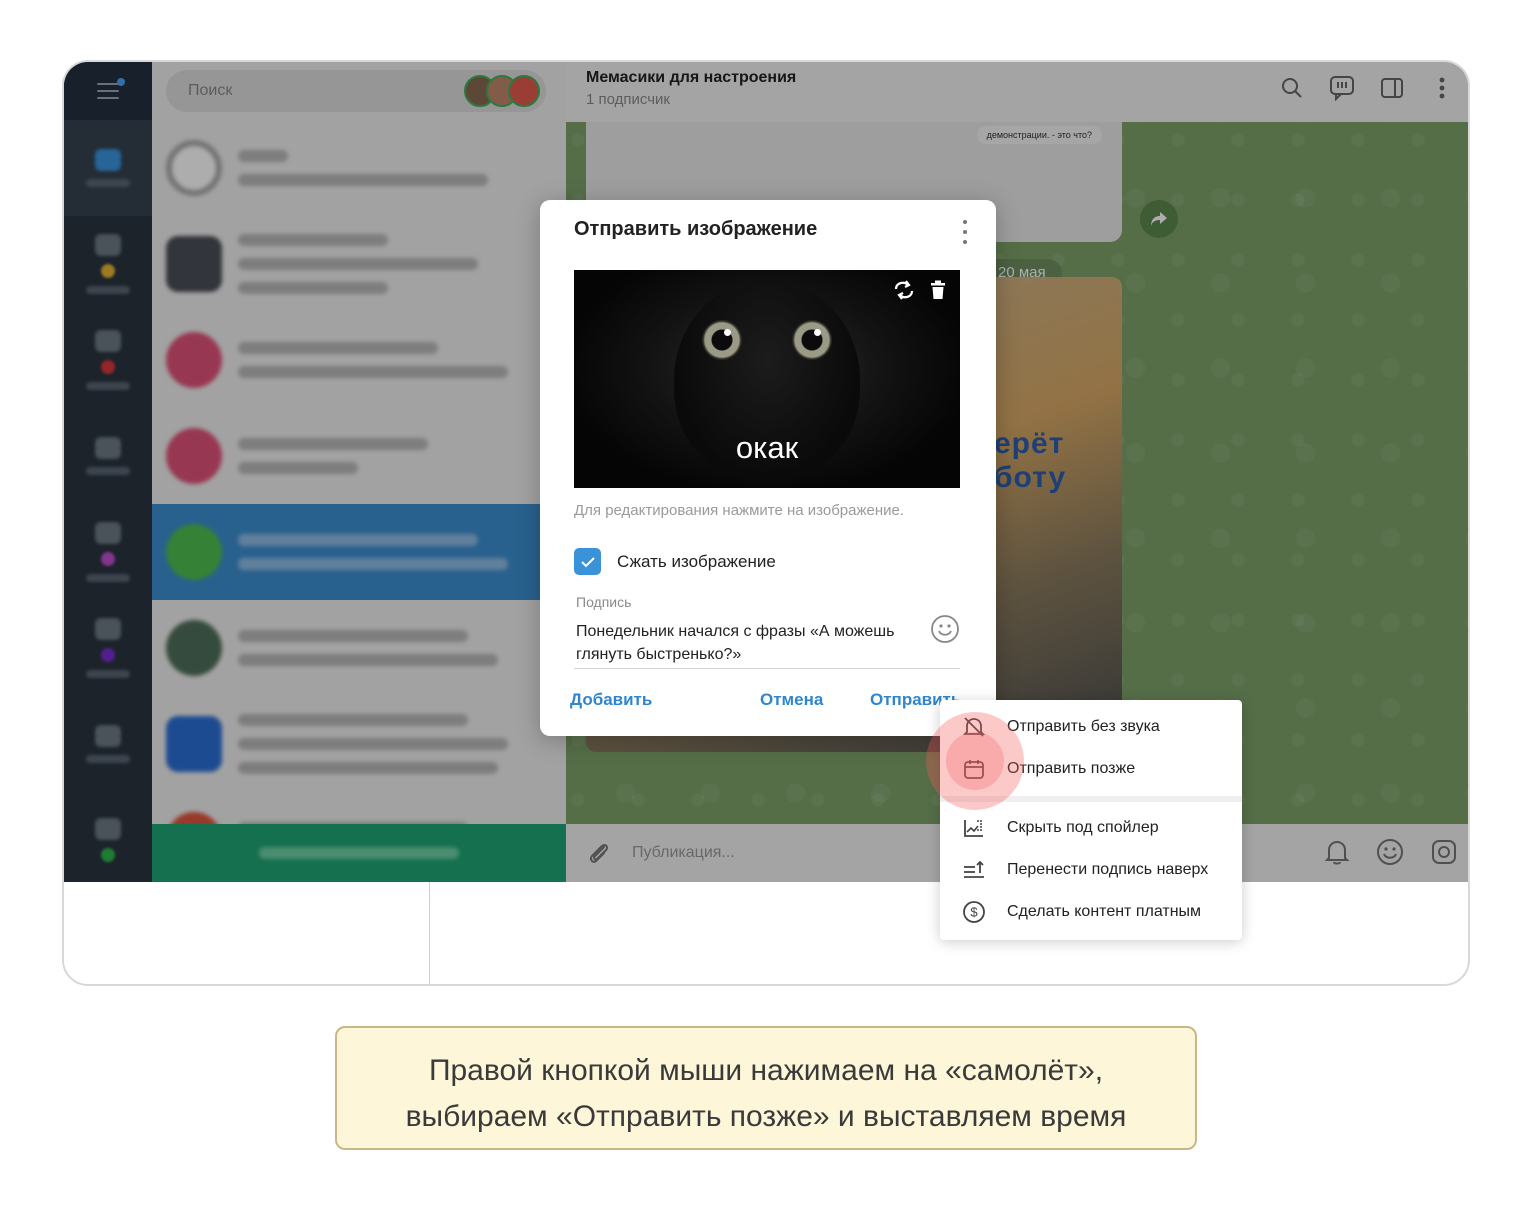 The image size is (1532, 1210). Describe the element at coordinates (767, 379) in the screenshot. I see `image-preview: окак` at that location.